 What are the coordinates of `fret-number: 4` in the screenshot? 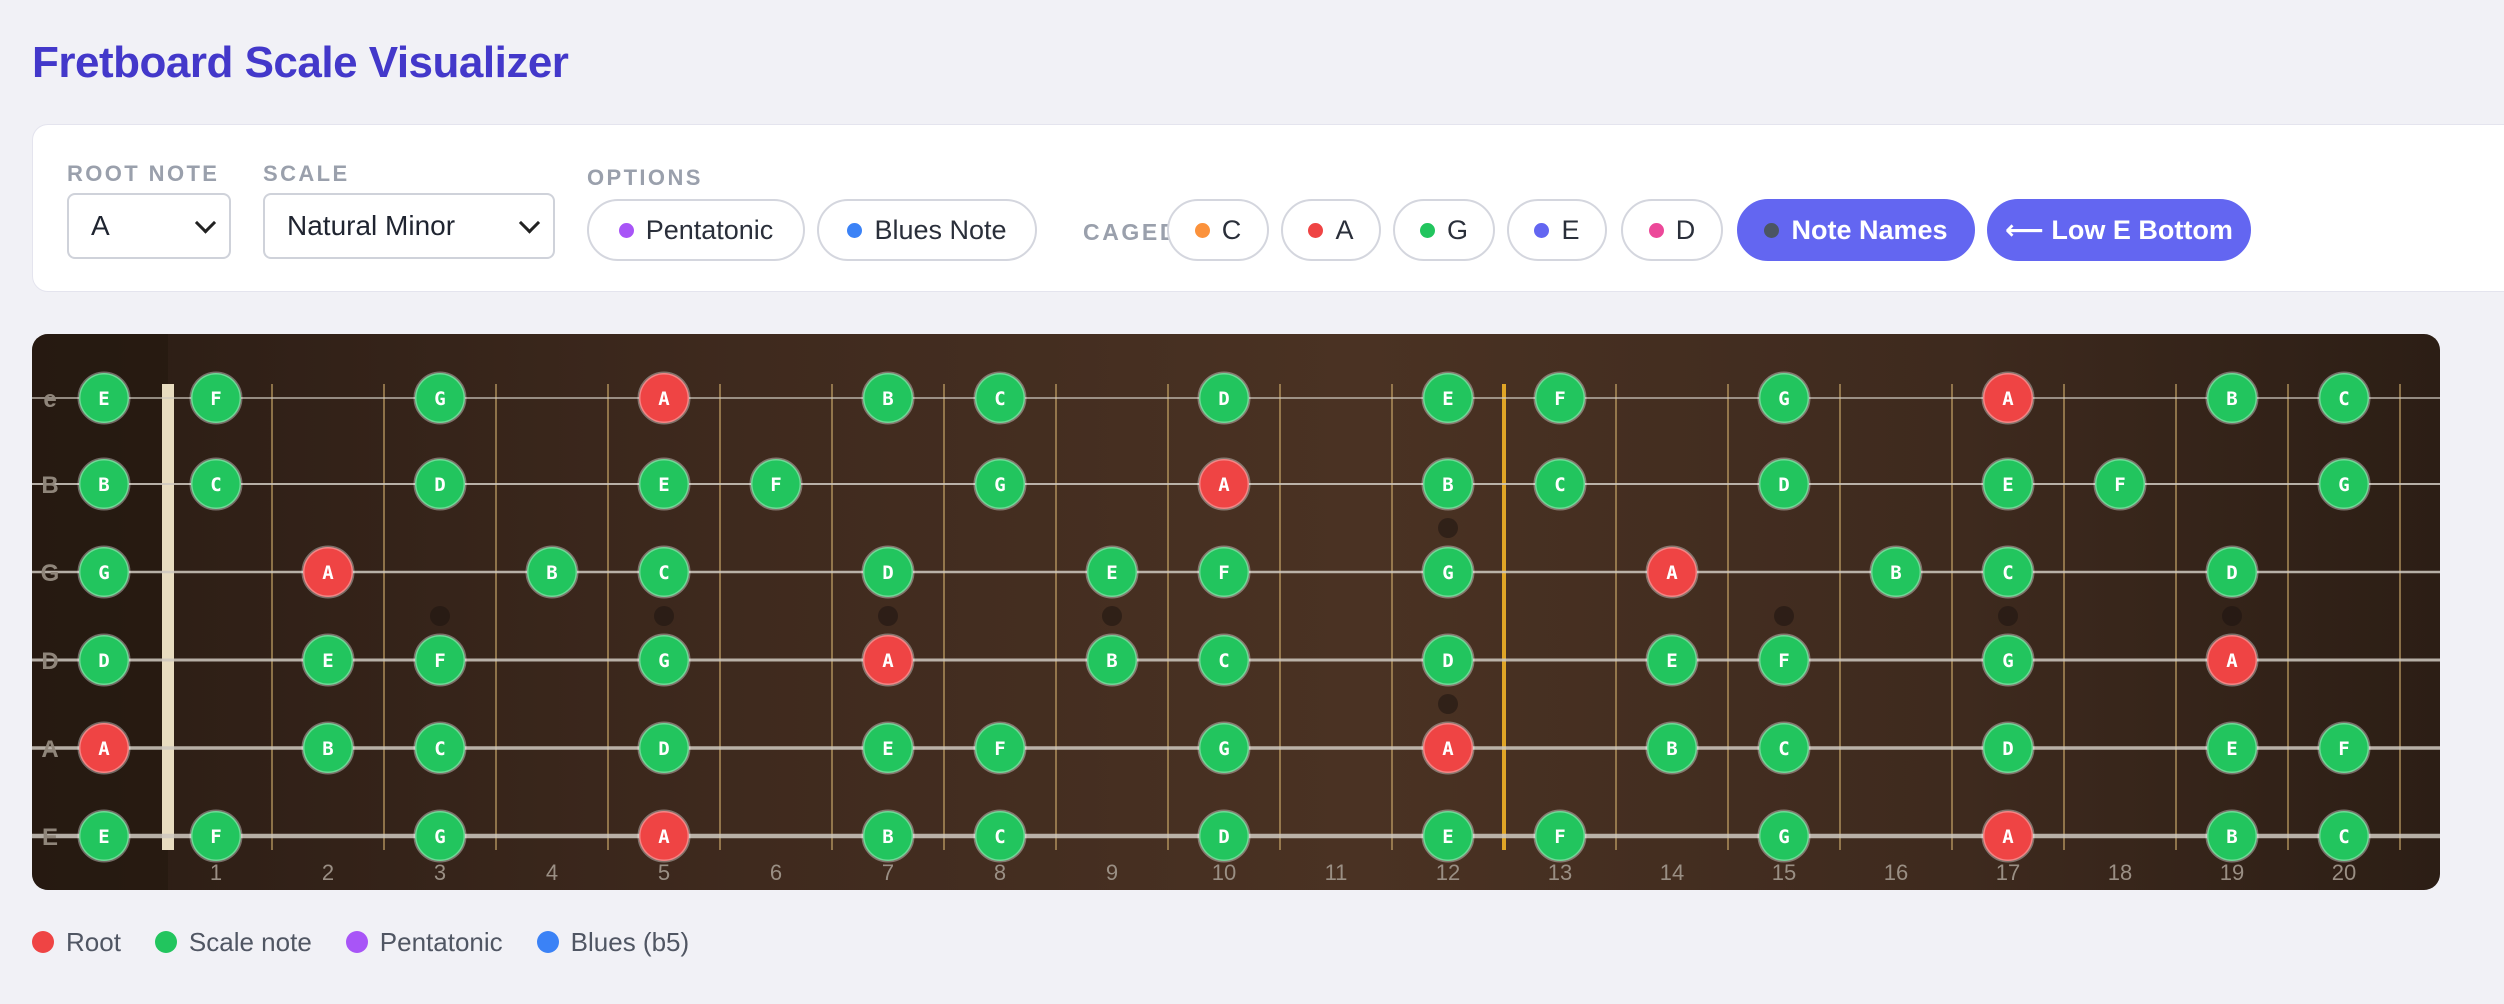 It's located at (552, 872).